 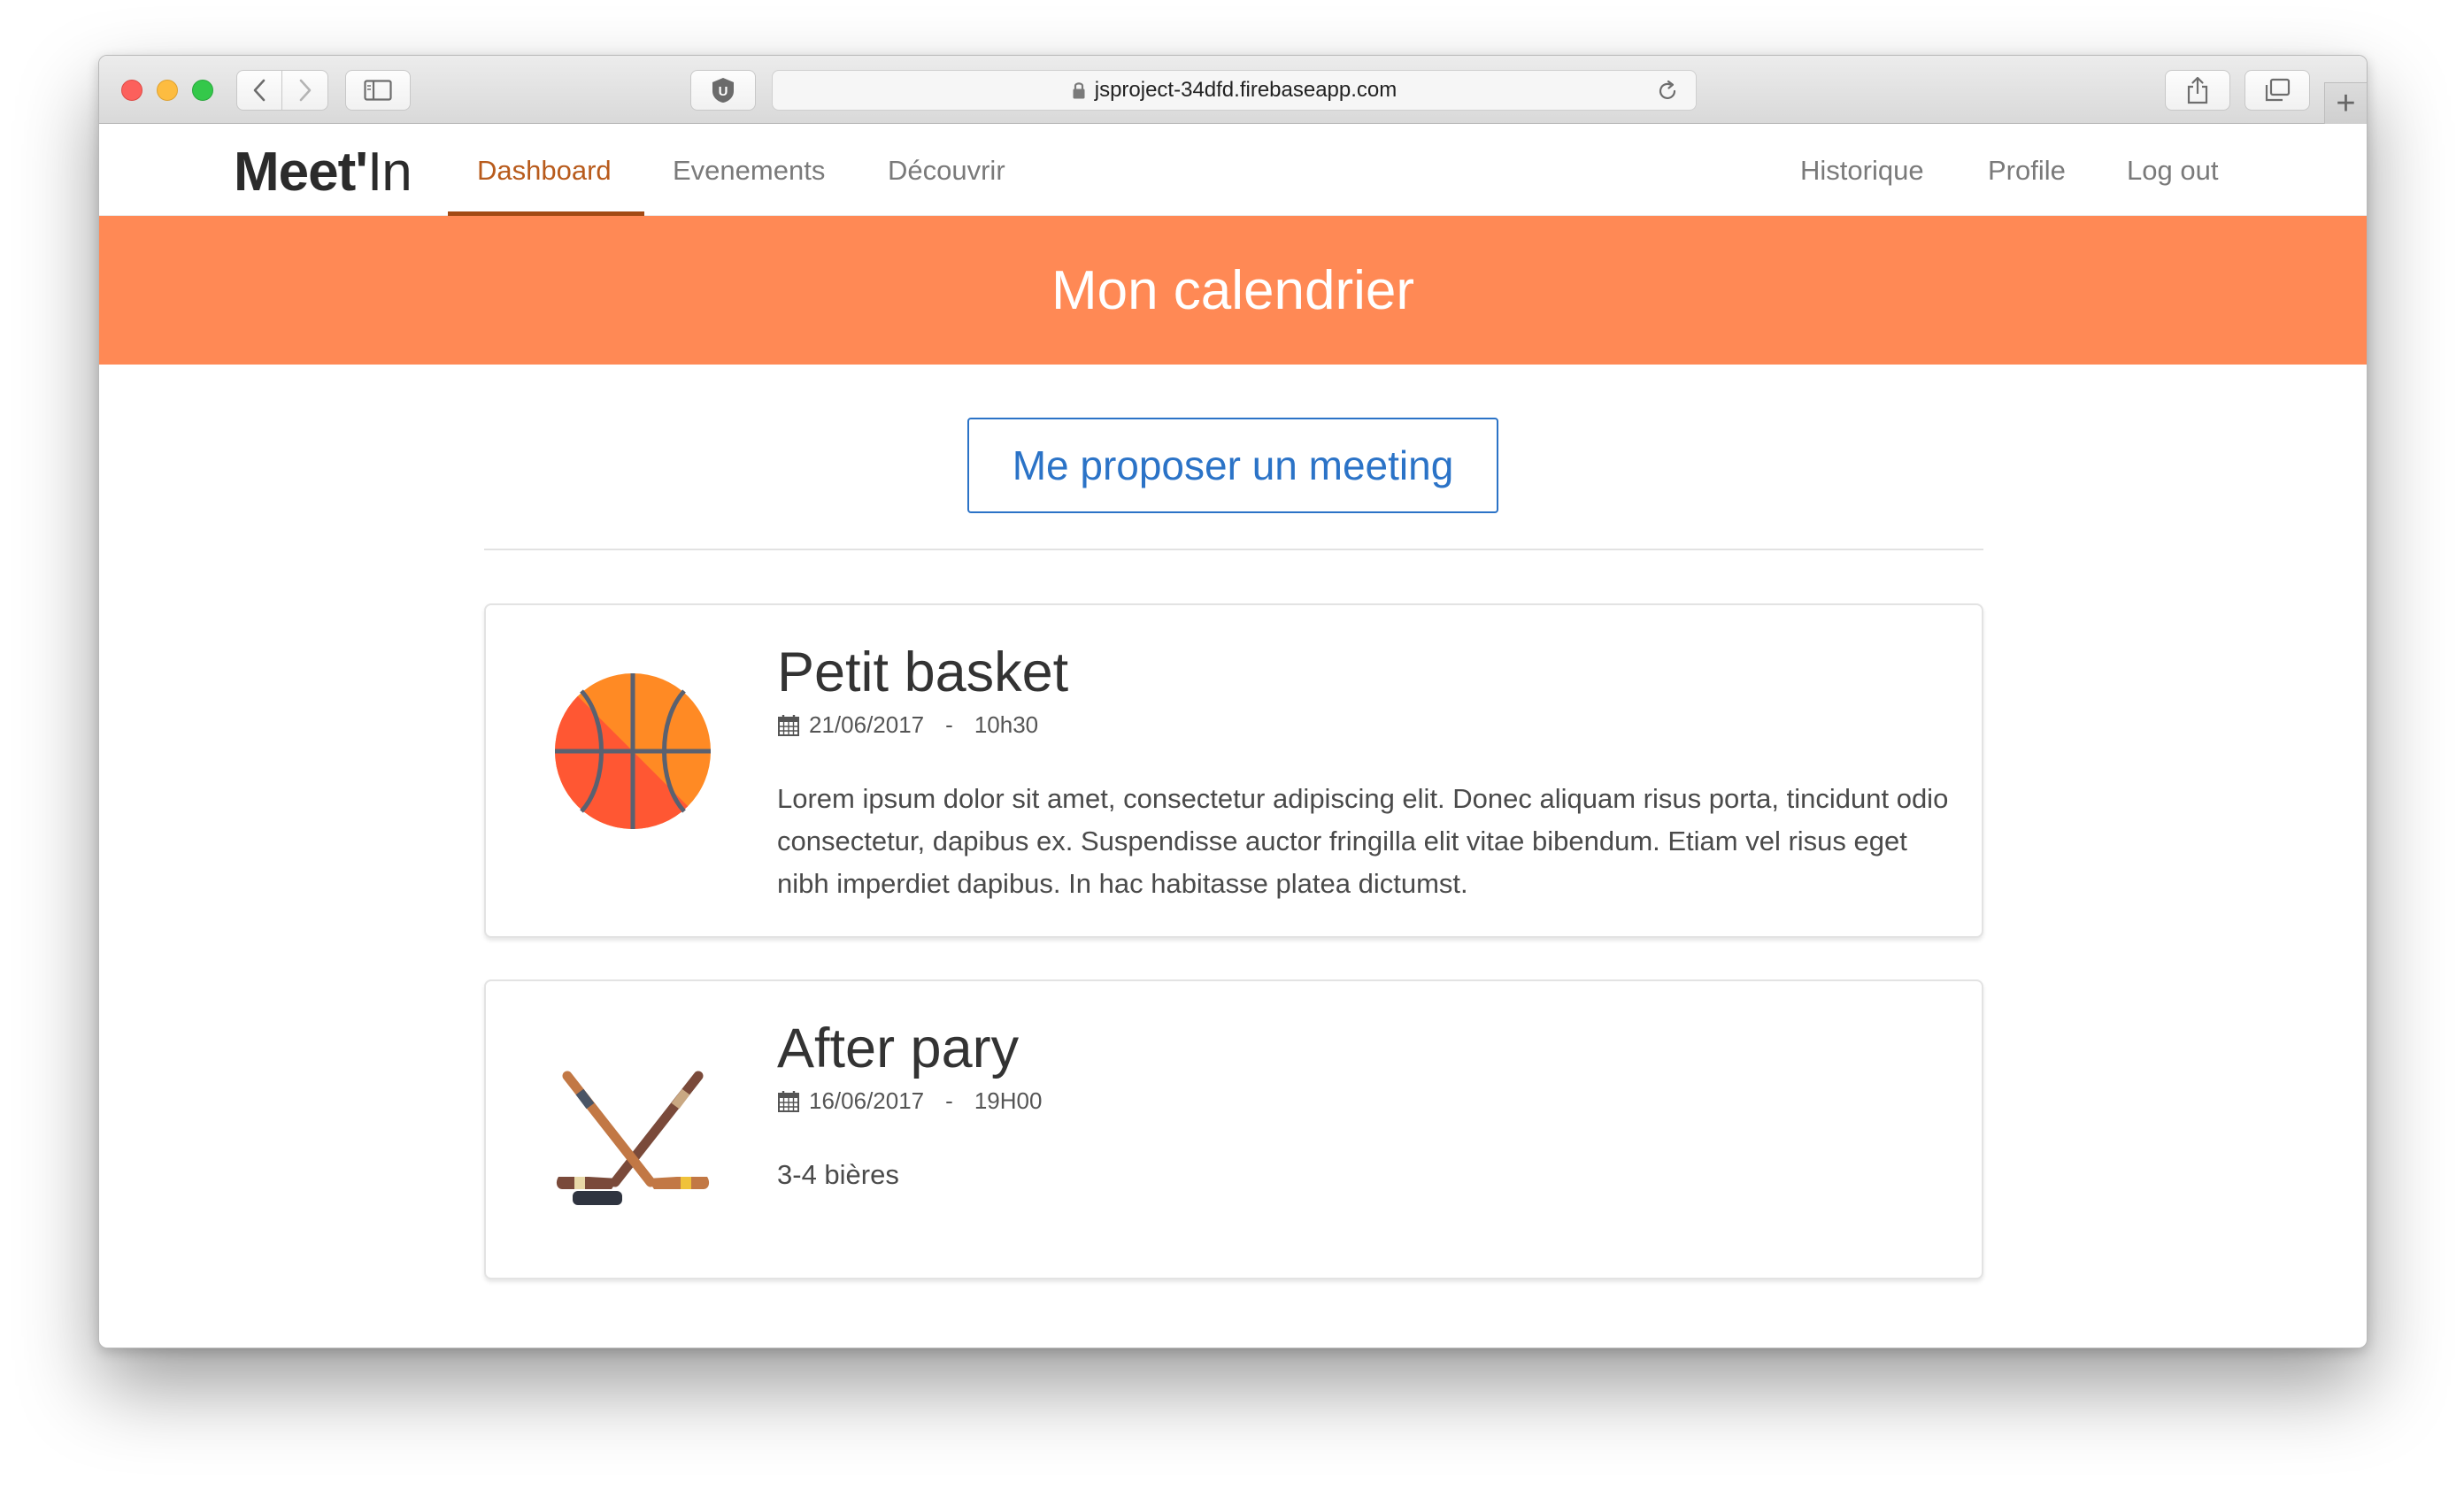 I want to click on address-bar: jsproject-34dfd.firebaseapp.com, so click(x=1234, y=90).